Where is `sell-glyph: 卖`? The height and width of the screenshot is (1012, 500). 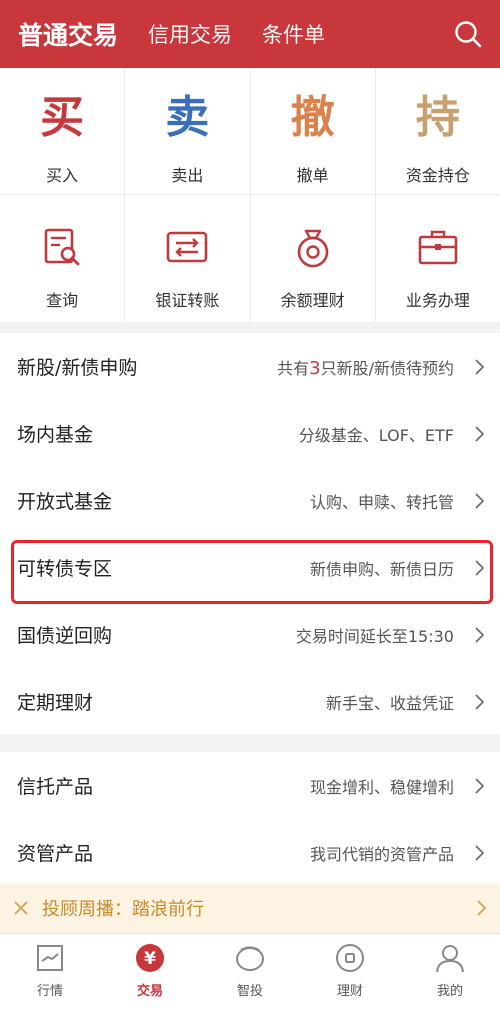 sell-glyph: 卖 is located at coordinates (187, 117).